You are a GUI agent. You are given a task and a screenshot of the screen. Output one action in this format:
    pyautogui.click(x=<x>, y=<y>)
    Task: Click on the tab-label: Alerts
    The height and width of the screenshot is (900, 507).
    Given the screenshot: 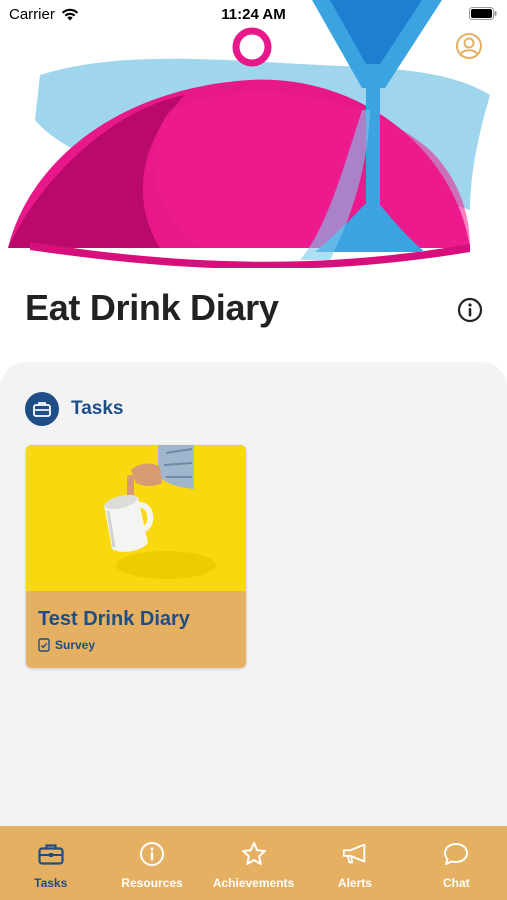 What is the action you would take?
    pyautogui.click(x=354, y=883)
    